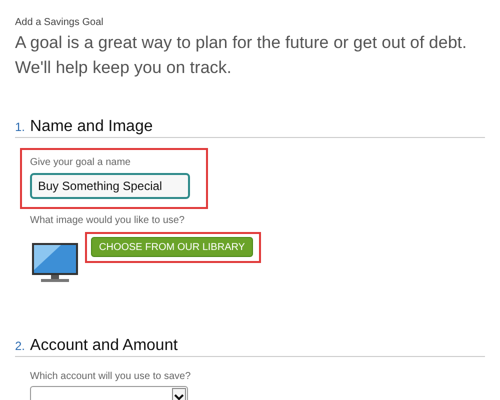 The image size is (500, 400). Describe the element at coordinates (59, 22) in the screenshot. I see `page-title: Add a Savings Goal` at that location.